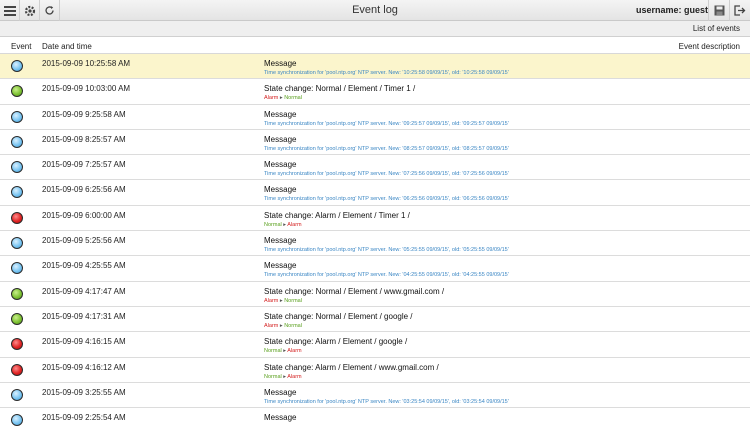  I want to click on event-datetime: 2015-09-09 5:25:56 AM, so click(84, 241).